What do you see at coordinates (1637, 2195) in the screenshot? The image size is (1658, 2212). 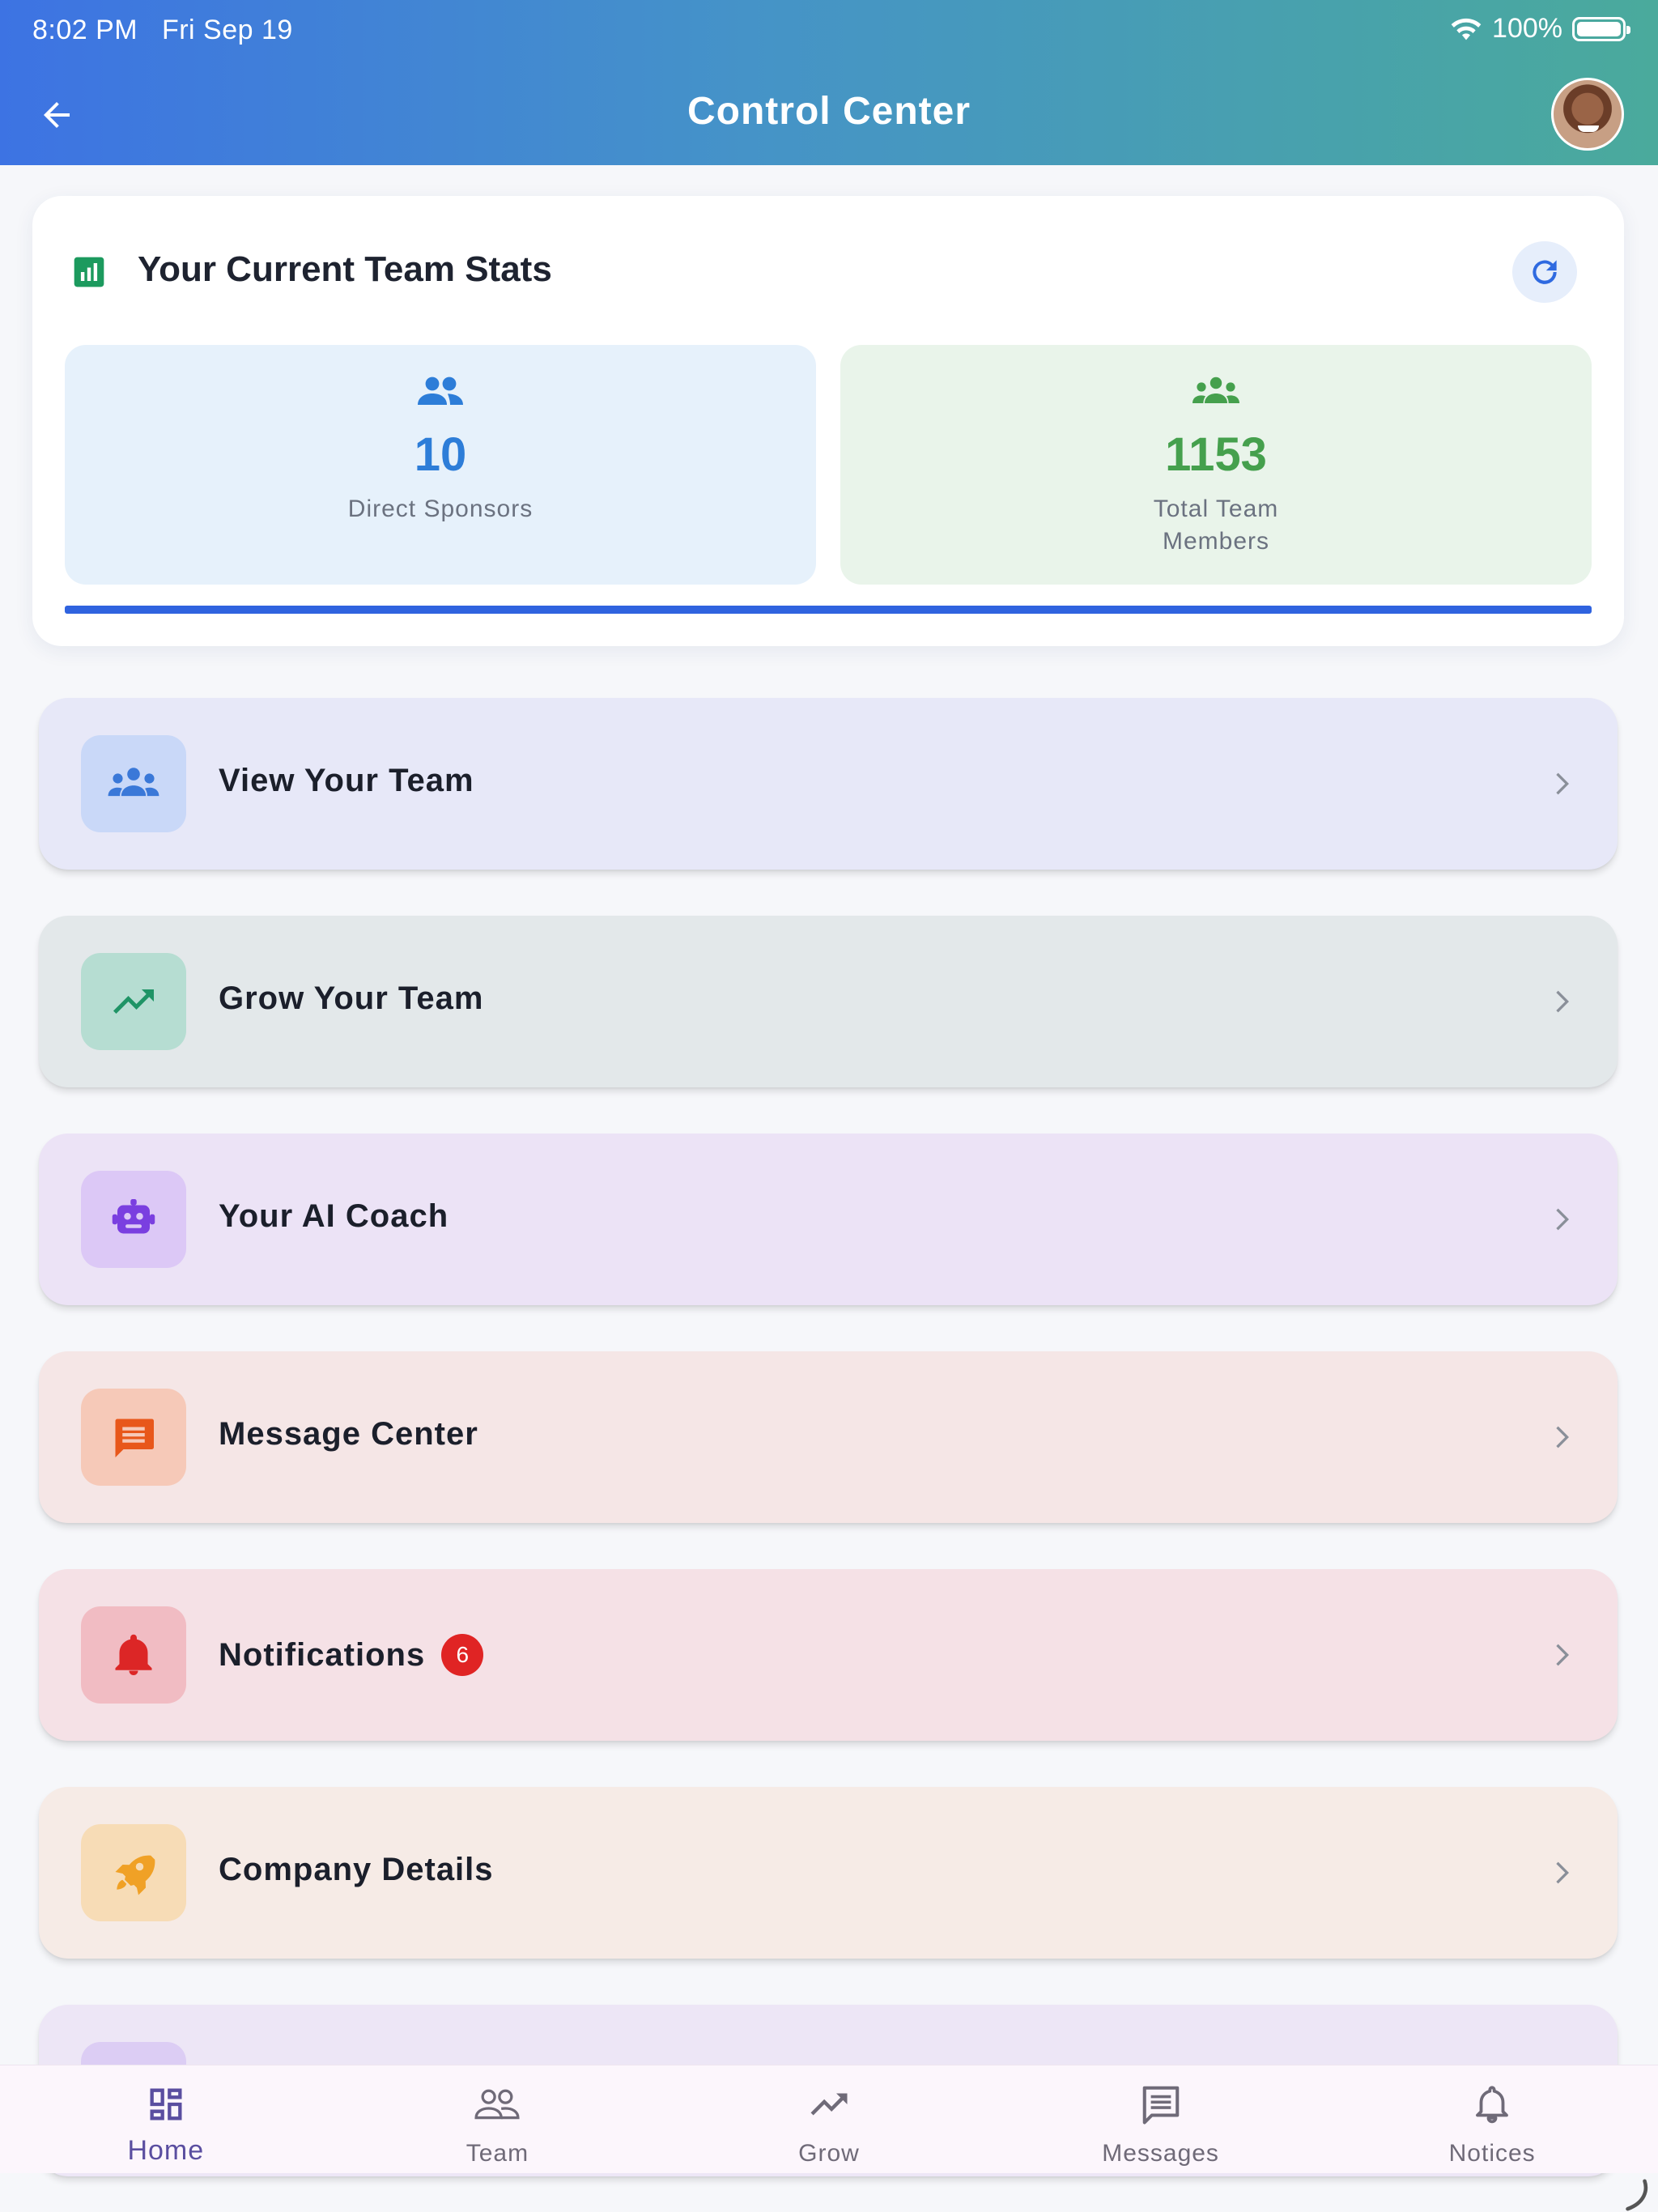 I see `corner-curve-icon` at bounding box center [1637, 2195].